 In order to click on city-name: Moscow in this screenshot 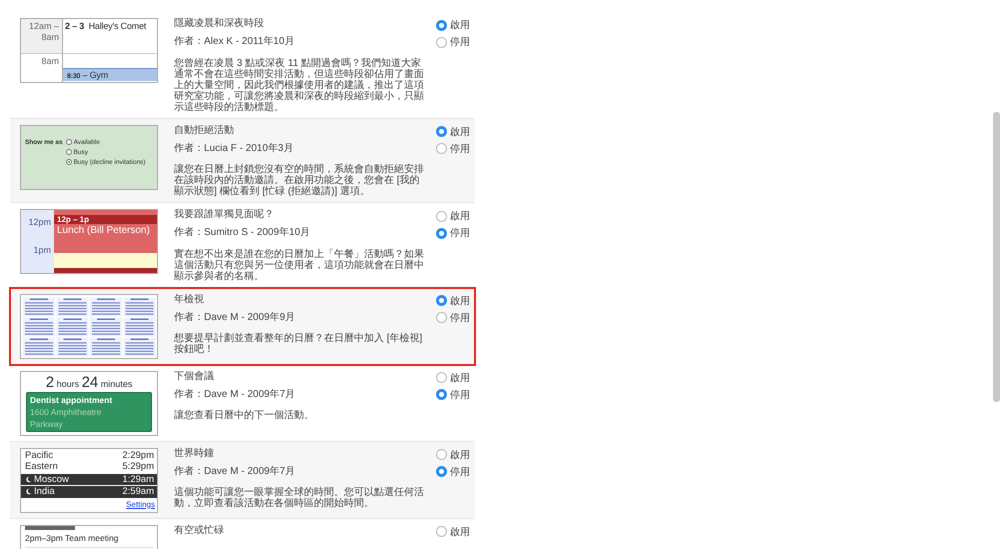, I will do `click(51, 479)`.